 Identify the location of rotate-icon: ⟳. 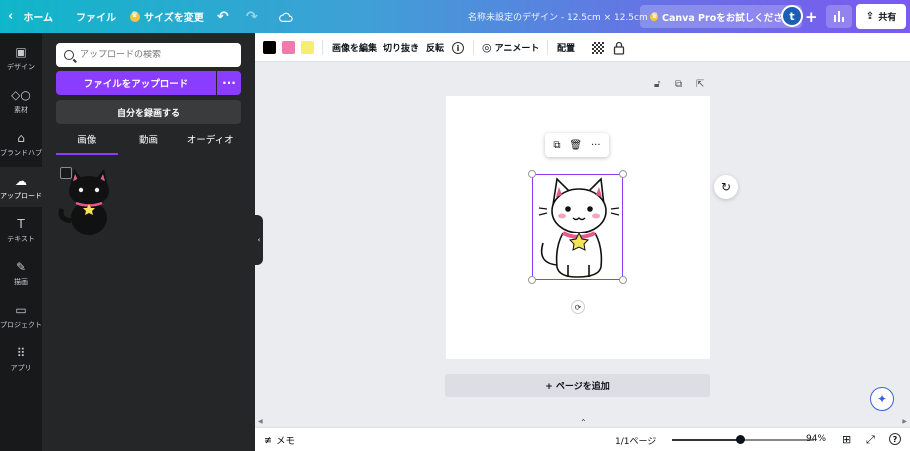
(578, 307).